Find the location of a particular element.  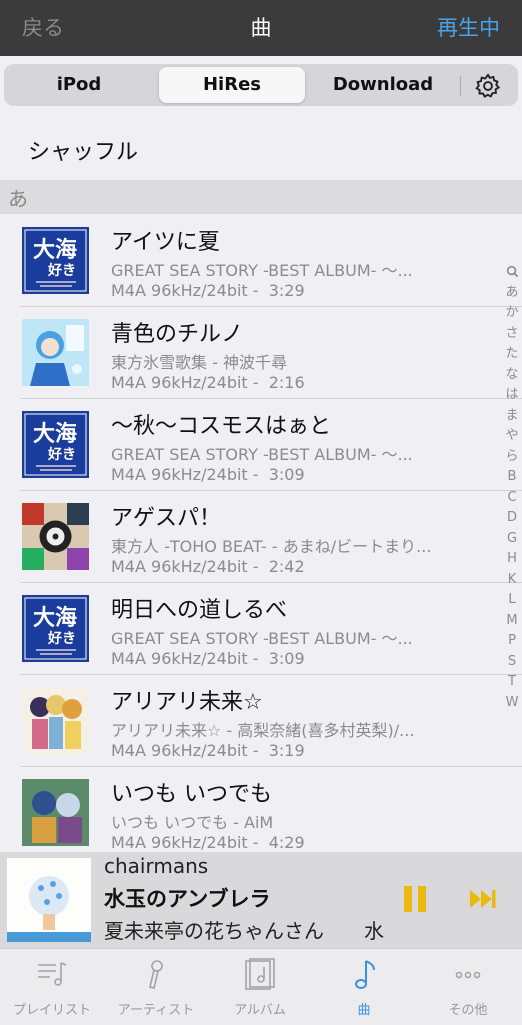

index-letter: ら is located at coordinates (512, 457).